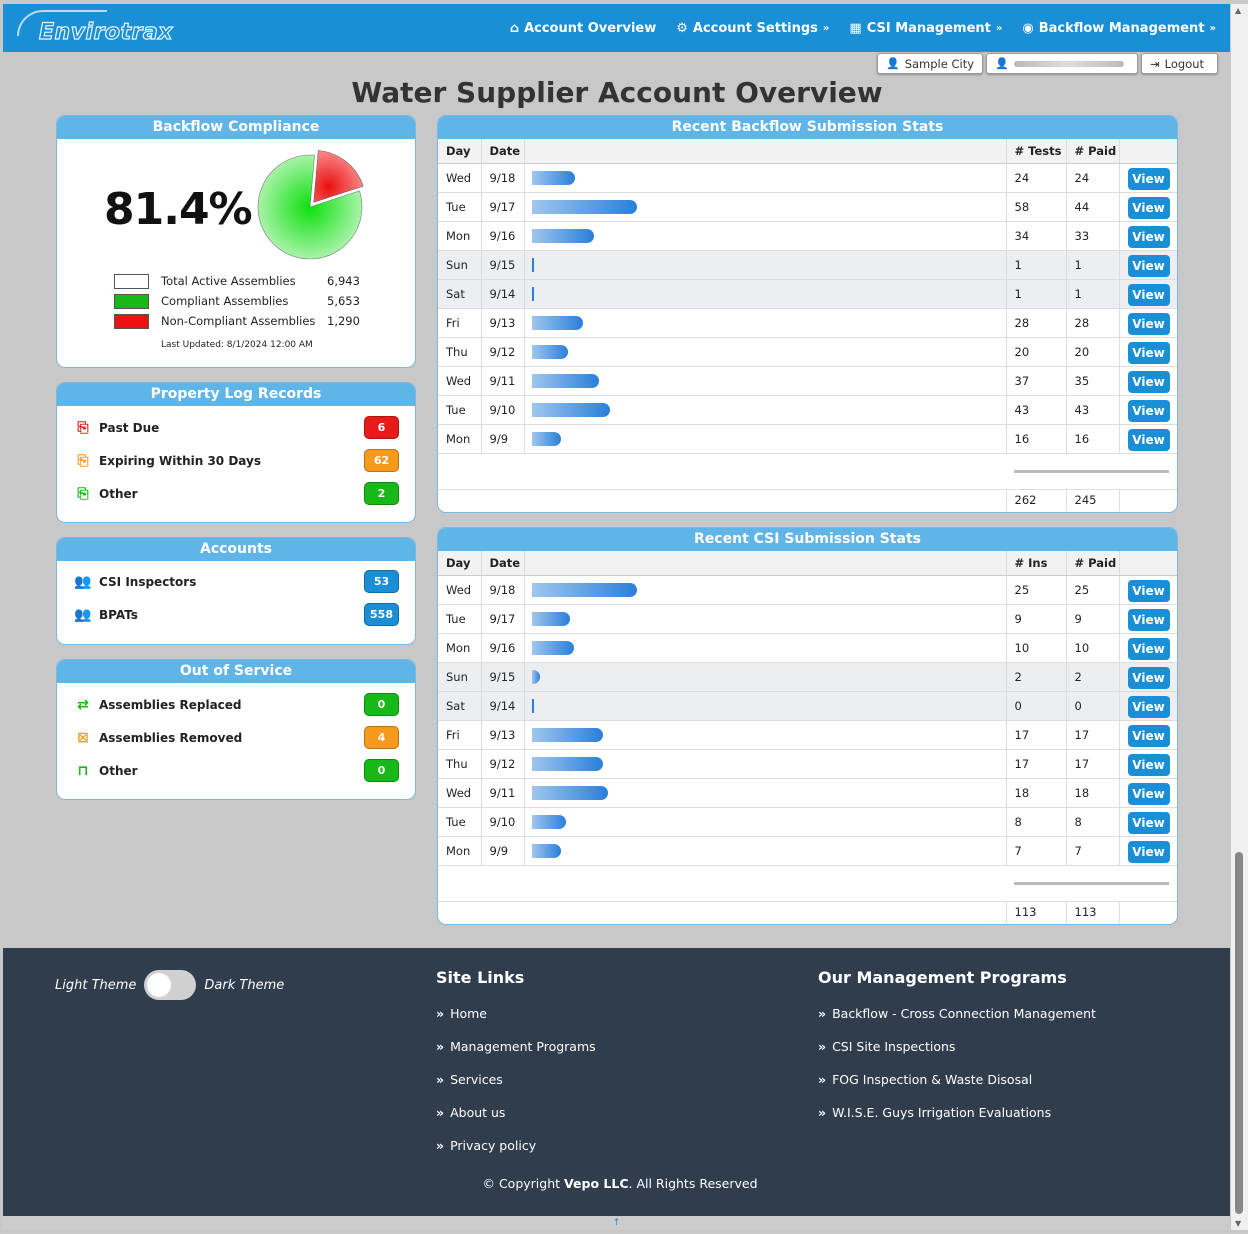 This screenshot has width=1248, height=1234. Describe the element at coordinates (999, 28) in the screenshot. I see `chevron-down-icon: »` at that location.